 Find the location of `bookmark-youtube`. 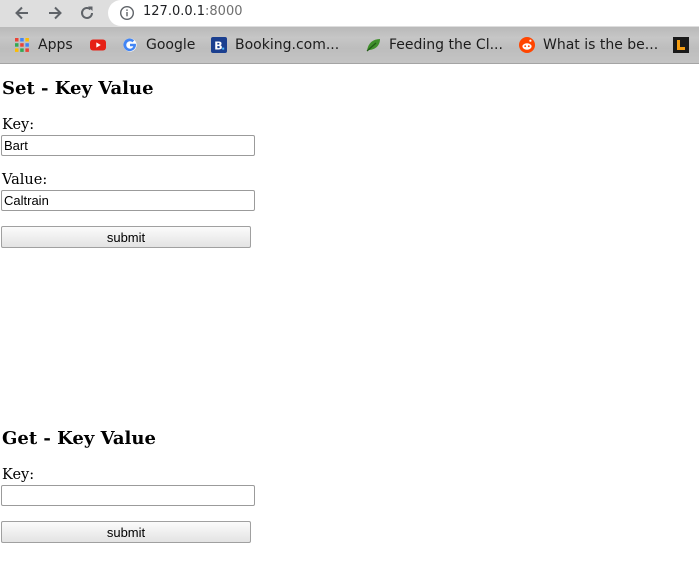

bookmark-youtube is located at coordinates (102, 45).